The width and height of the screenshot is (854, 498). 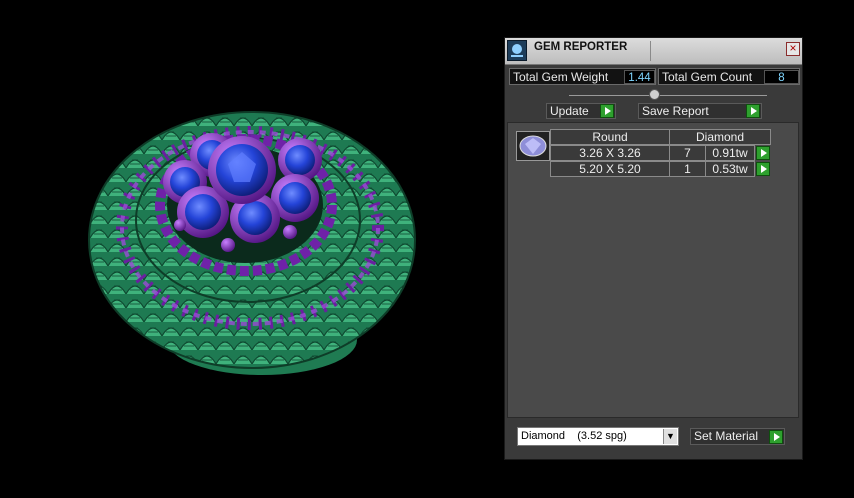 I want to click on set-material-label: Set Material, so click(x=726, y=436).